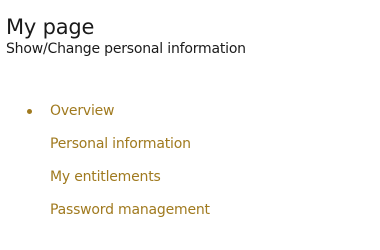  I want to click on nav-item-label: Personal information, so click(120, 144).